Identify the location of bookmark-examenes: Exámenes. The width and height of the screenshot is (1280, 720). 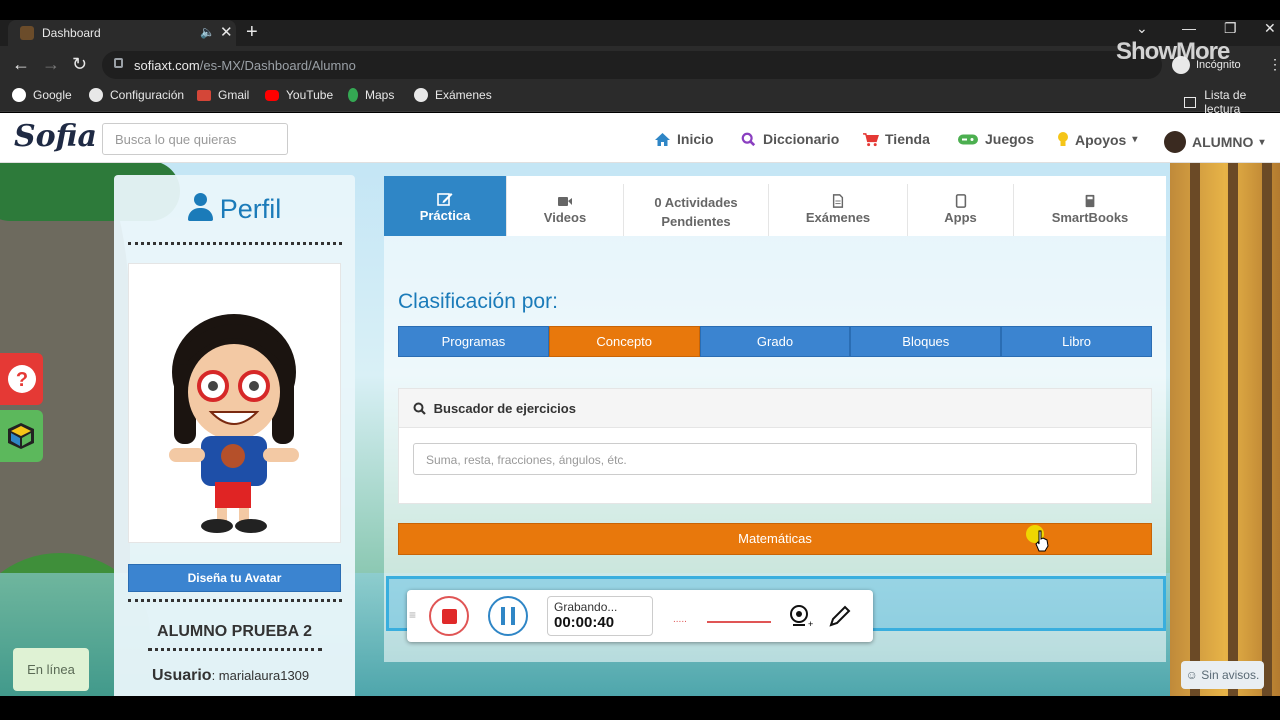
(453, 95).